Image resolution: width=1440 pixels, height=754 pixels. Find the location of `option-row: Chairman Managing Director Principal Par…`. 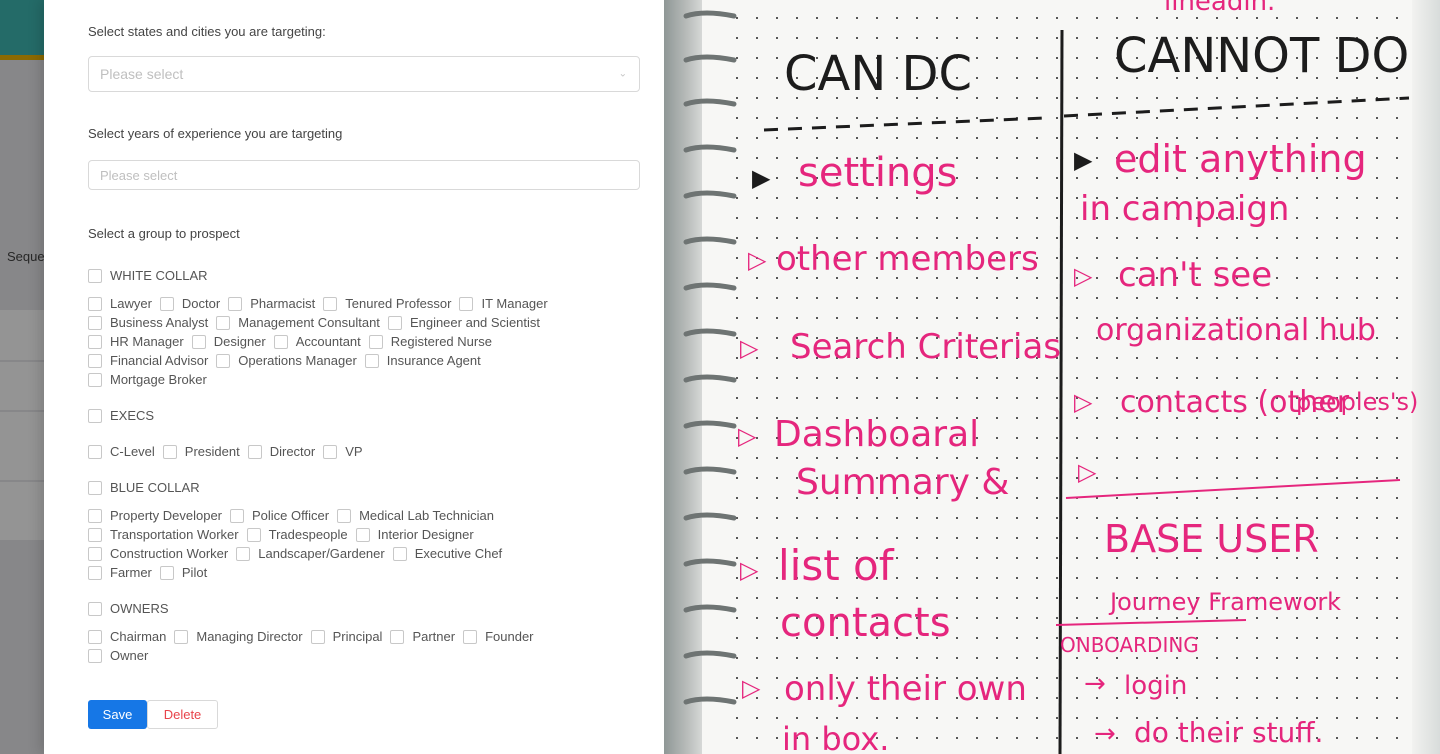

option-row: Chairman Managing Director Principal Par… is located at coordinates (315, 636).